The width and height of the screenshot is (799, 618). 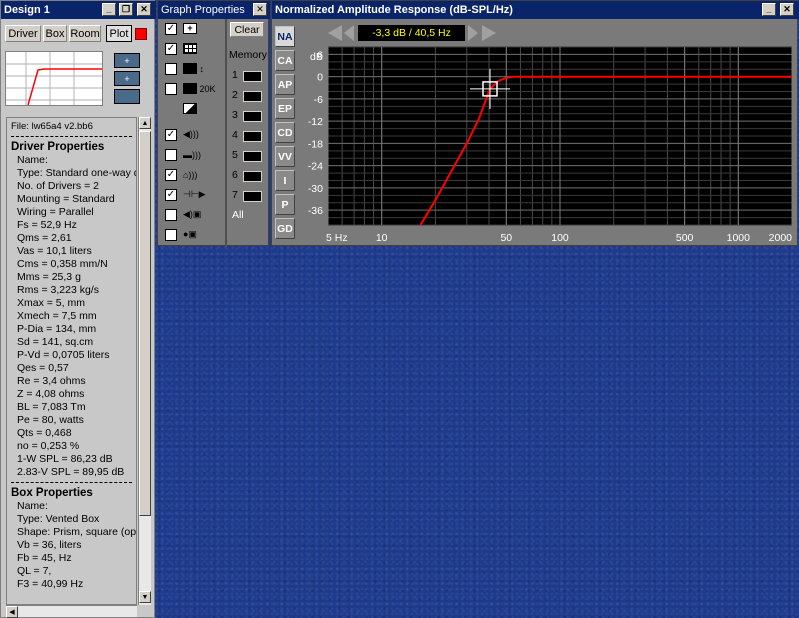 What do you see at coordinates (335, 33) in the screenshot?
I see `fast-back-icon` at bounding box center [335, 33].